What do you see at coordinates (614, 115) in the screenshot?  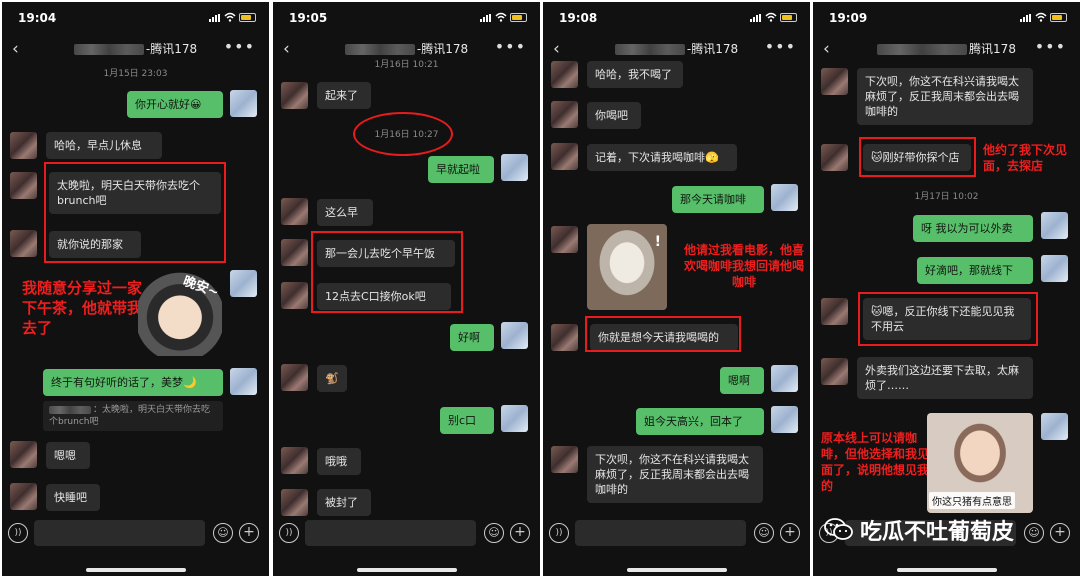 I see `message-bubble: 你喝吧` at bounding box center [614, 115].